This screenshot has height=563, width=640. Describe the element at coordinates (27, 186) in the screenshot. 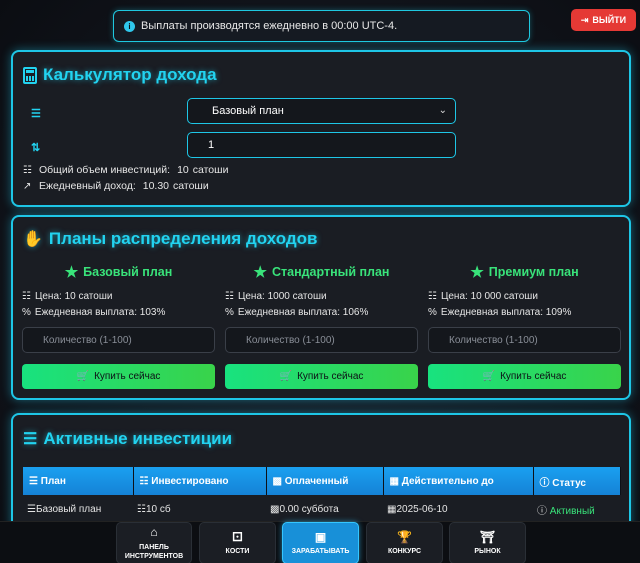

I see `chart-line-icon: ↗` at that location.